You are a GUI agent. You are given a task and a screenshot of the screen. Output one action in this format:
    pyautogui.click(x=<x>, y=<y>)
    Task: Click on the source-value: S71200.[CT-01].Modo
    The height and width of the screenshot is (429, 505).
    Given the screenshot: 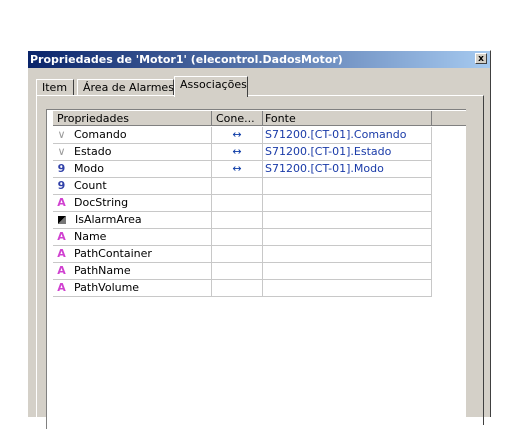 What is the action you would take?
    pyautogui.click(x=347, y=169)
    